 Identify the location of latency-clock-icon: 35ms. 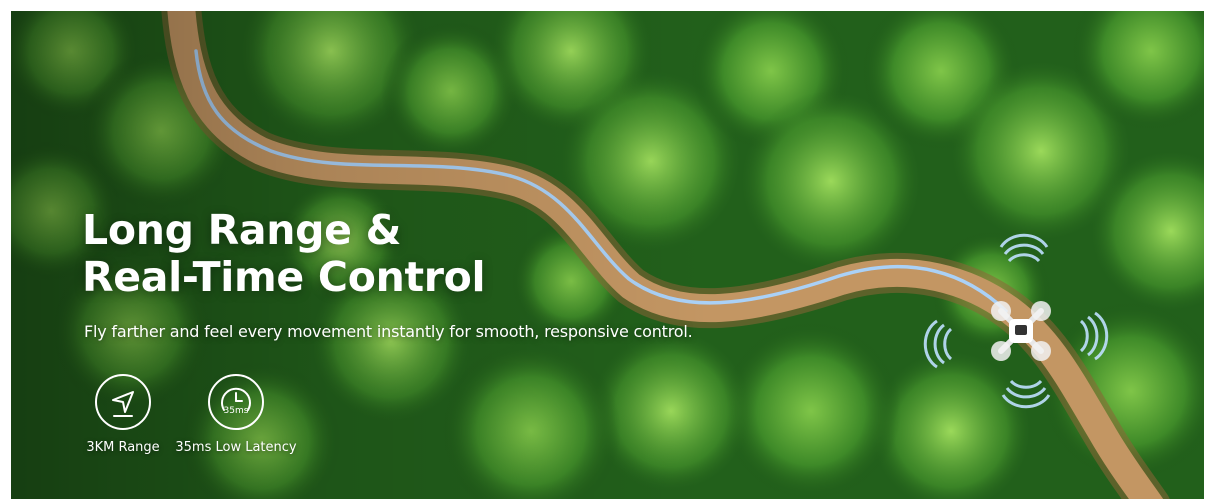
(236, 402).